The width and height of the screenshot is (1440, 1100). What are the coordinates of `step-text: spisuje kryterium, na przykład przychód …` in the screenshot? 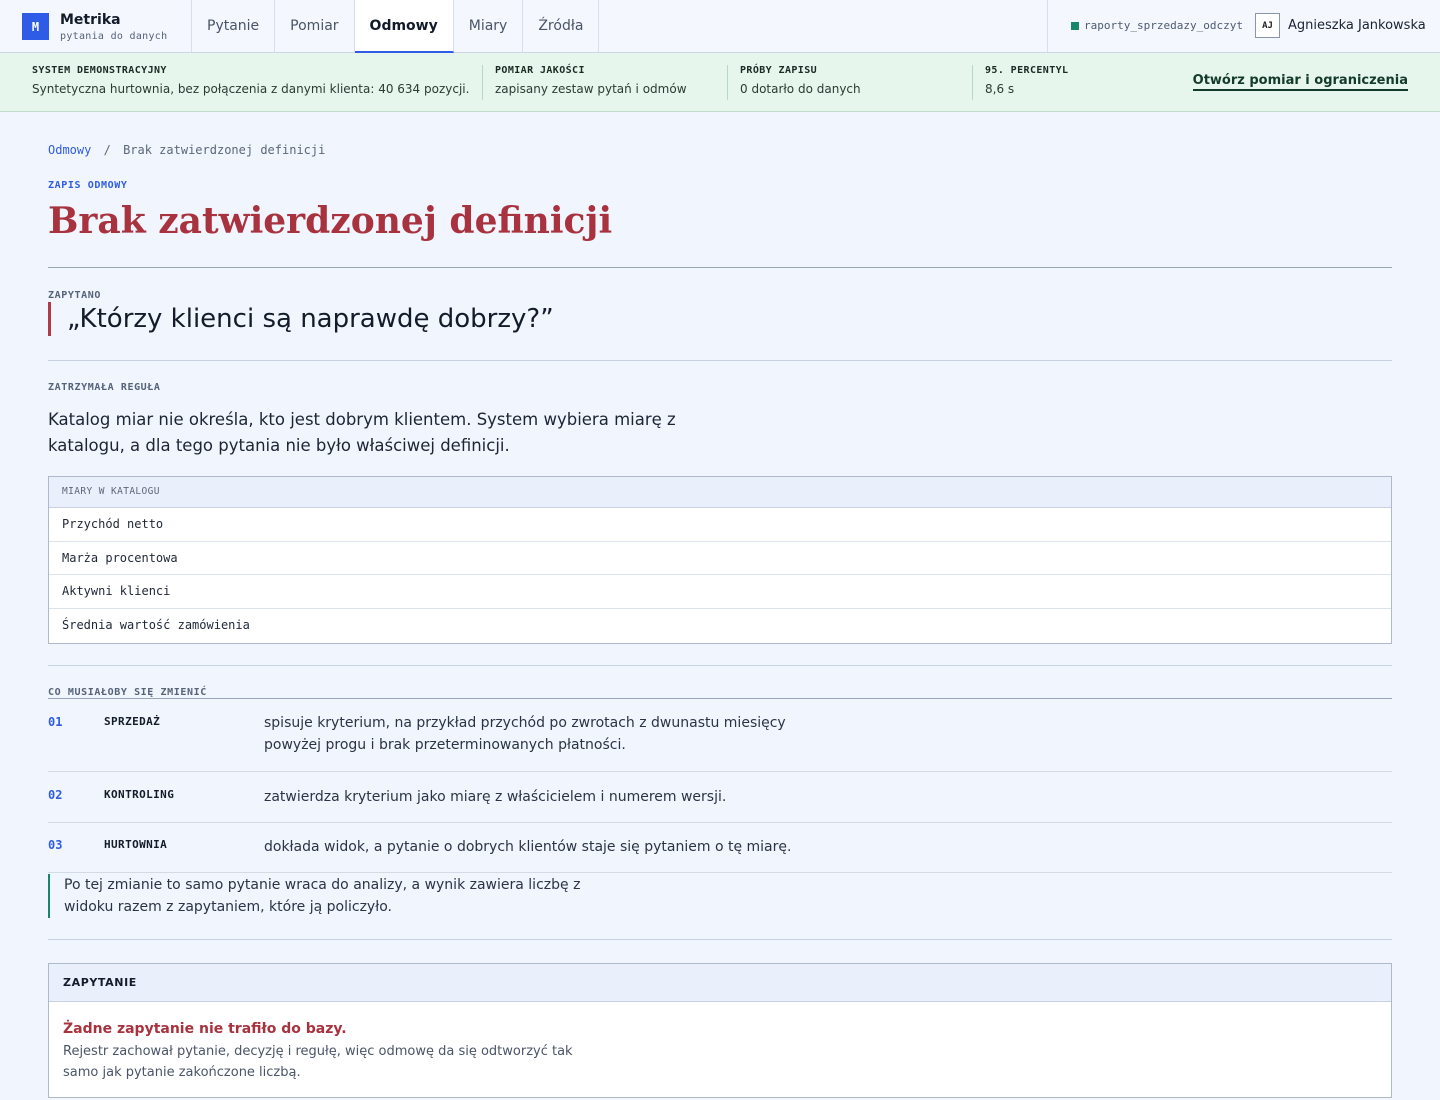 It's located at (525, 734).